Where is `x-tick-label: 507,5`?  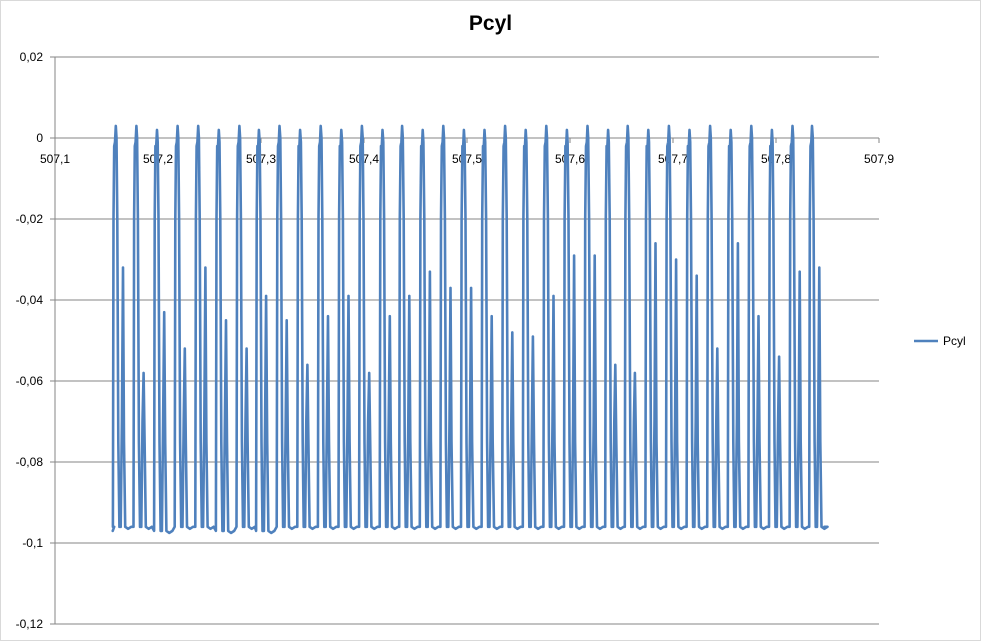 x-tick-label: 507,5 is located at coordinates (467, 159).